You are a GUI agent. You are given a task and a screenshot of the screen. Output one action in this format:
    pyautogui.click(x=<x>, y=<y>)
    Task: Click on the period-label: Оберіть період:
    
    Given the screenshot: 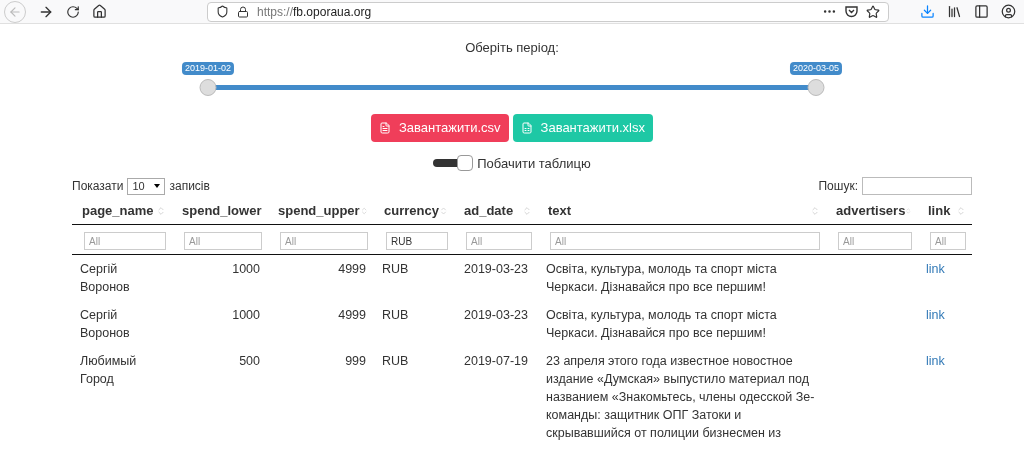 What is the action you would take?
    pyautogui.click(x=512, y=48)
    